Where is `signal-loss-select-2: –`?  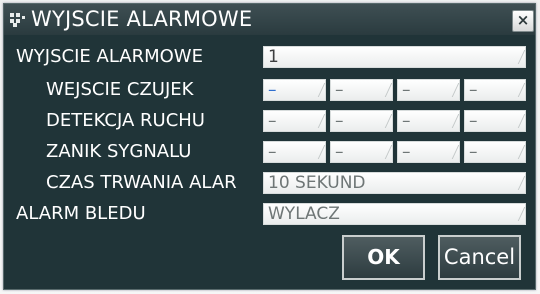
signal-loss-select-2: – is located at coordinates (361, 152).